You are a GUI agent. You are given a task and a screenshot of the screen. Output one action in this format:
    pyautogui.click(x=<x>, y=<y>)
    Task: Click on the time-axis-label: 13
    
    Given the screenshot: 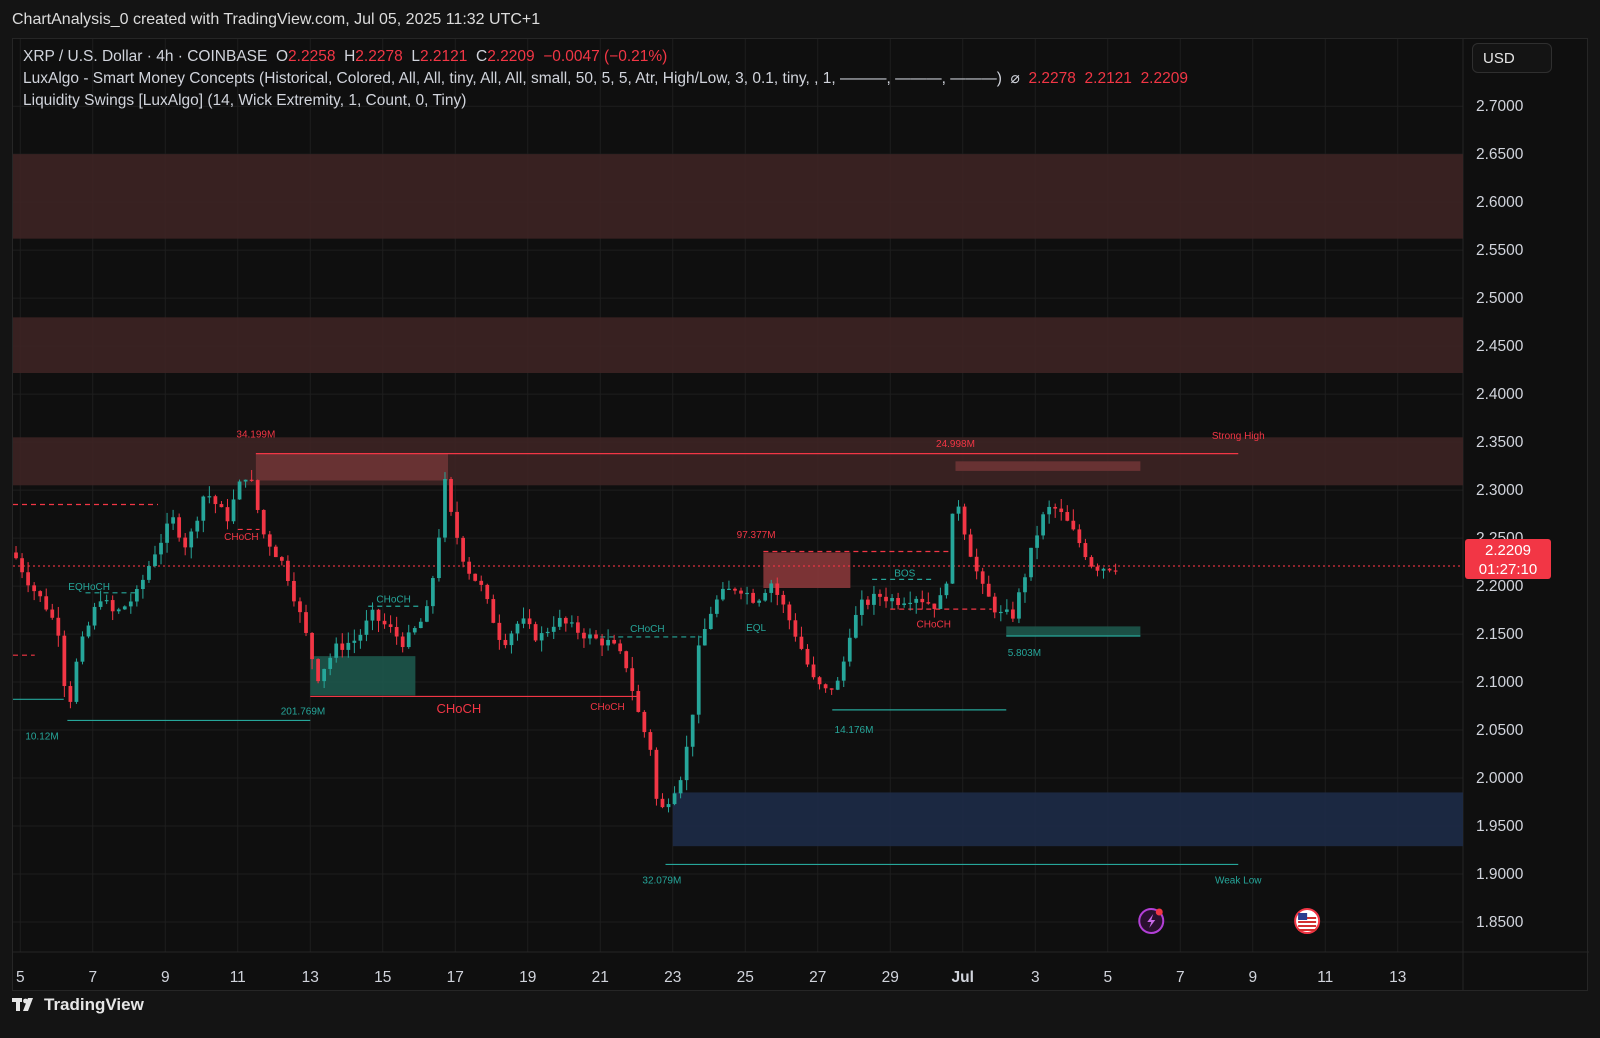 What is the action you would take?
    pyautogui.click(x=1397, y=977)
    